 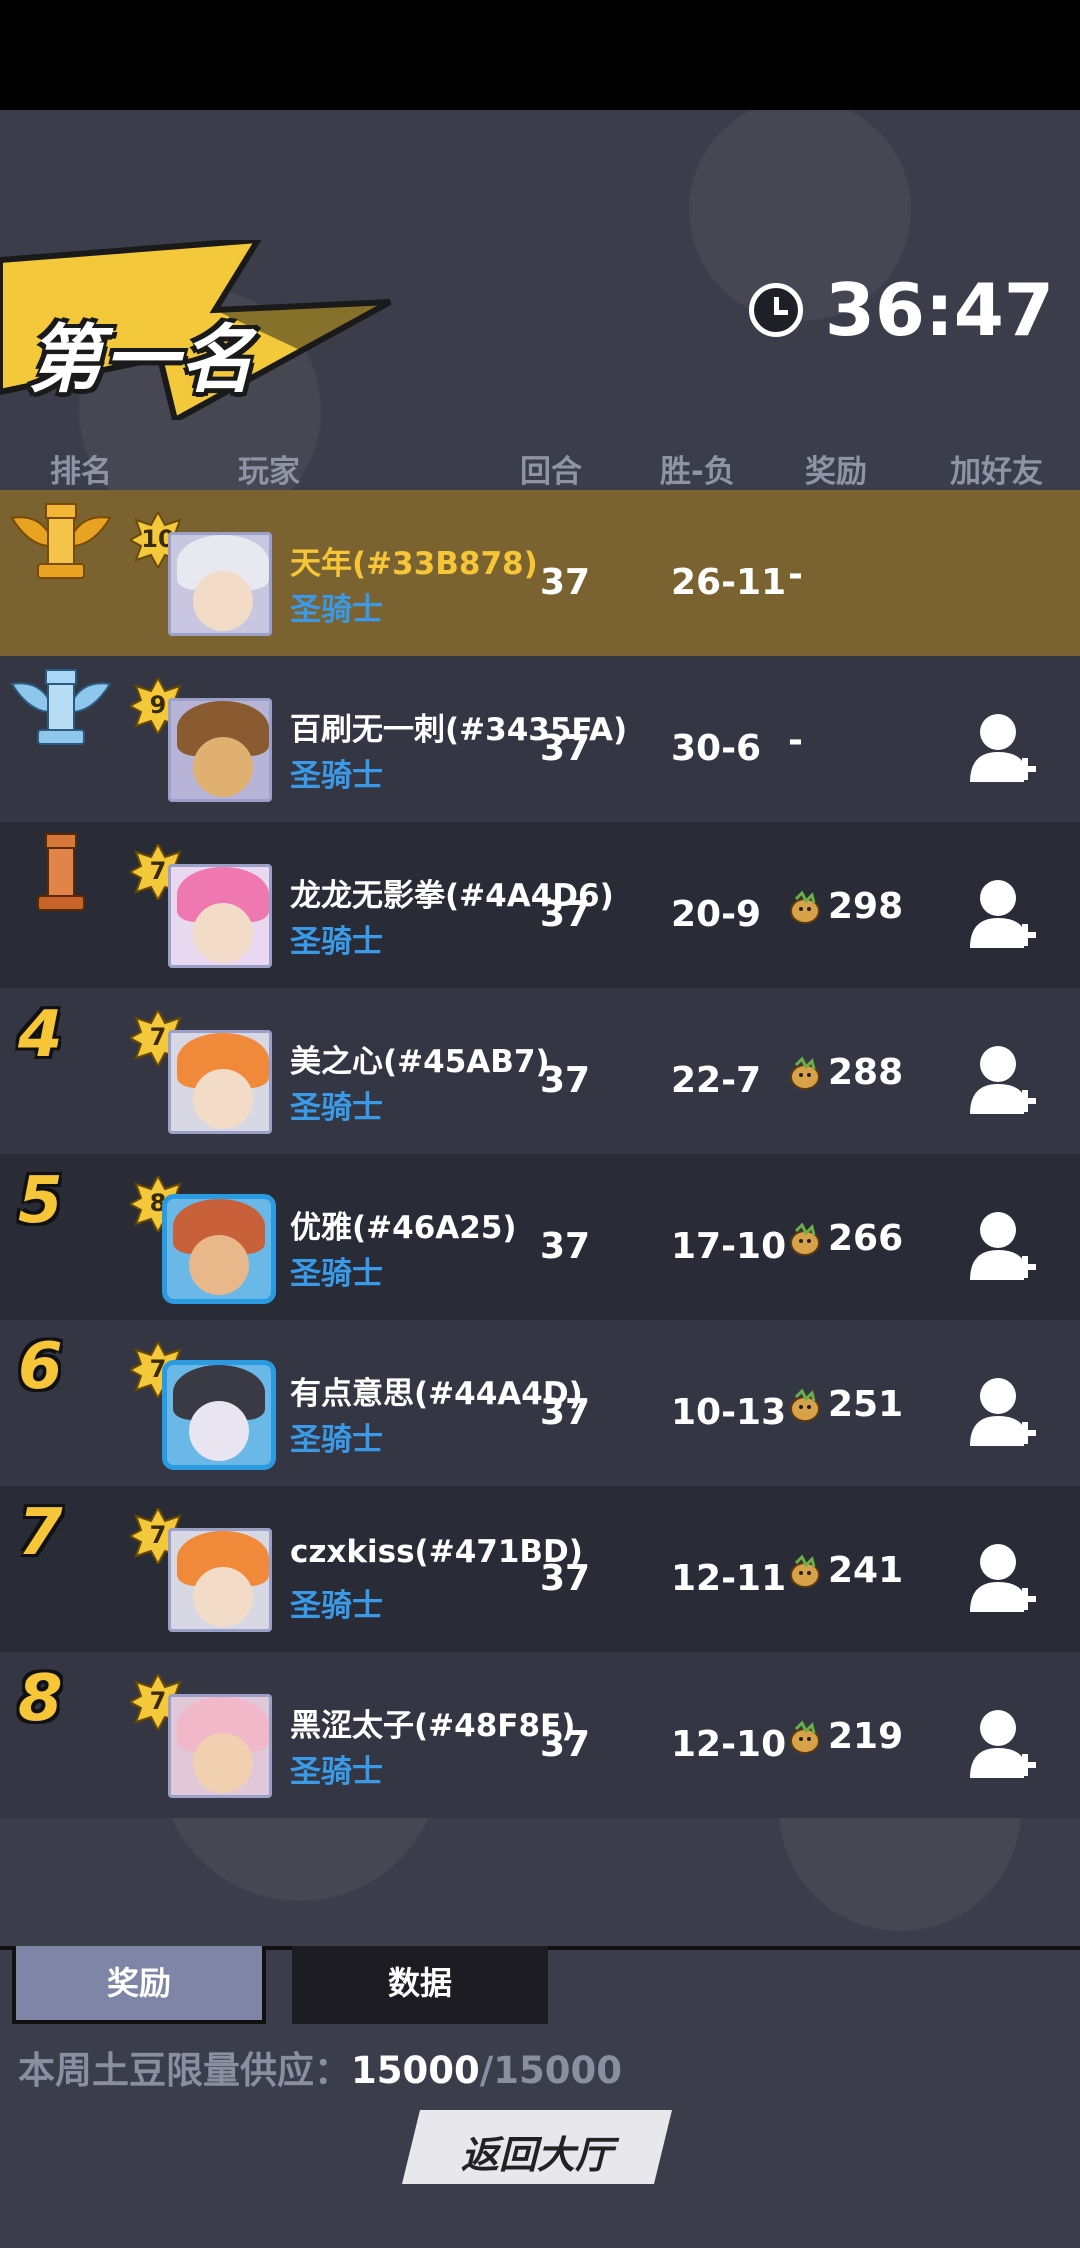 What do you see at coordinates (729, 1246) in the screenshot?
I see `winloss-value: 17-10` at bounding box center [729, 1246].